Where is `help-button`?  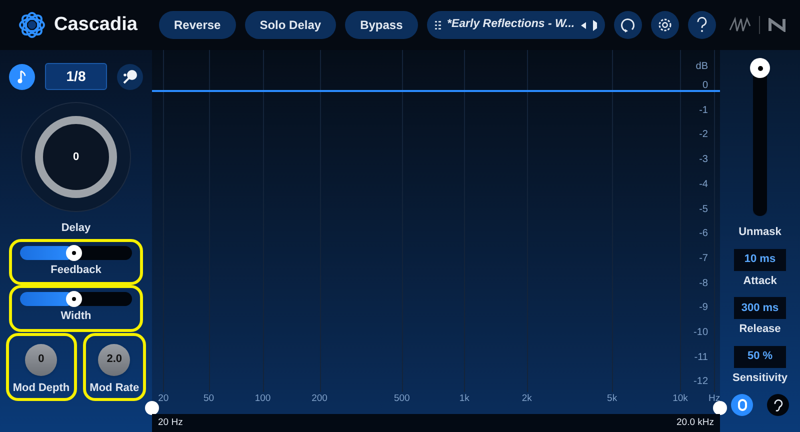 help-button is located at coordinates (702, 25).